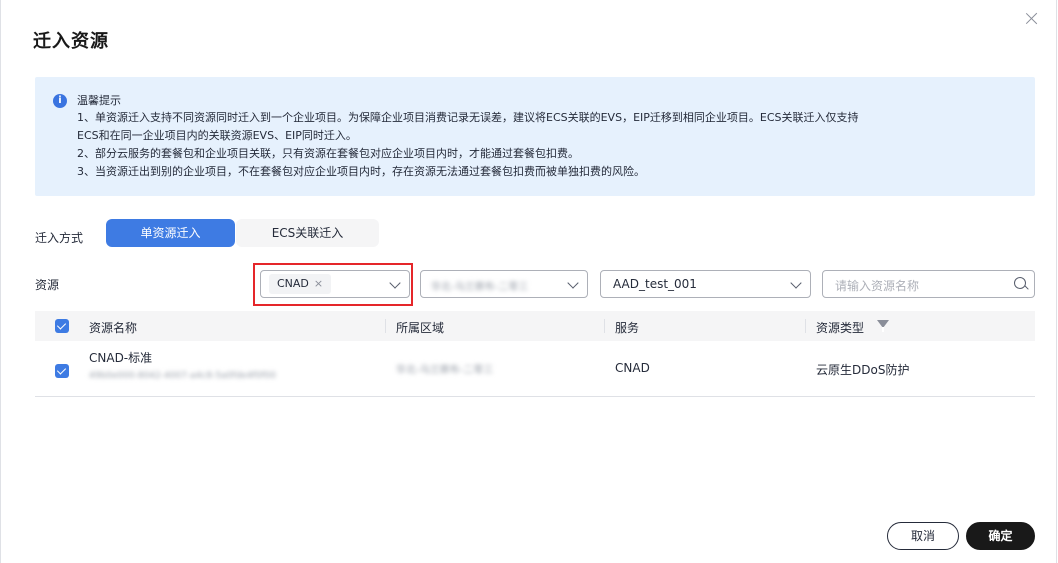 The width and height of the screenshot is (1058, 563). What do you see at coordinates (480, 287) in the screenshot?
I see `region-value: 华北-乌兰察布-二零三` at bounding box center [480, 287].